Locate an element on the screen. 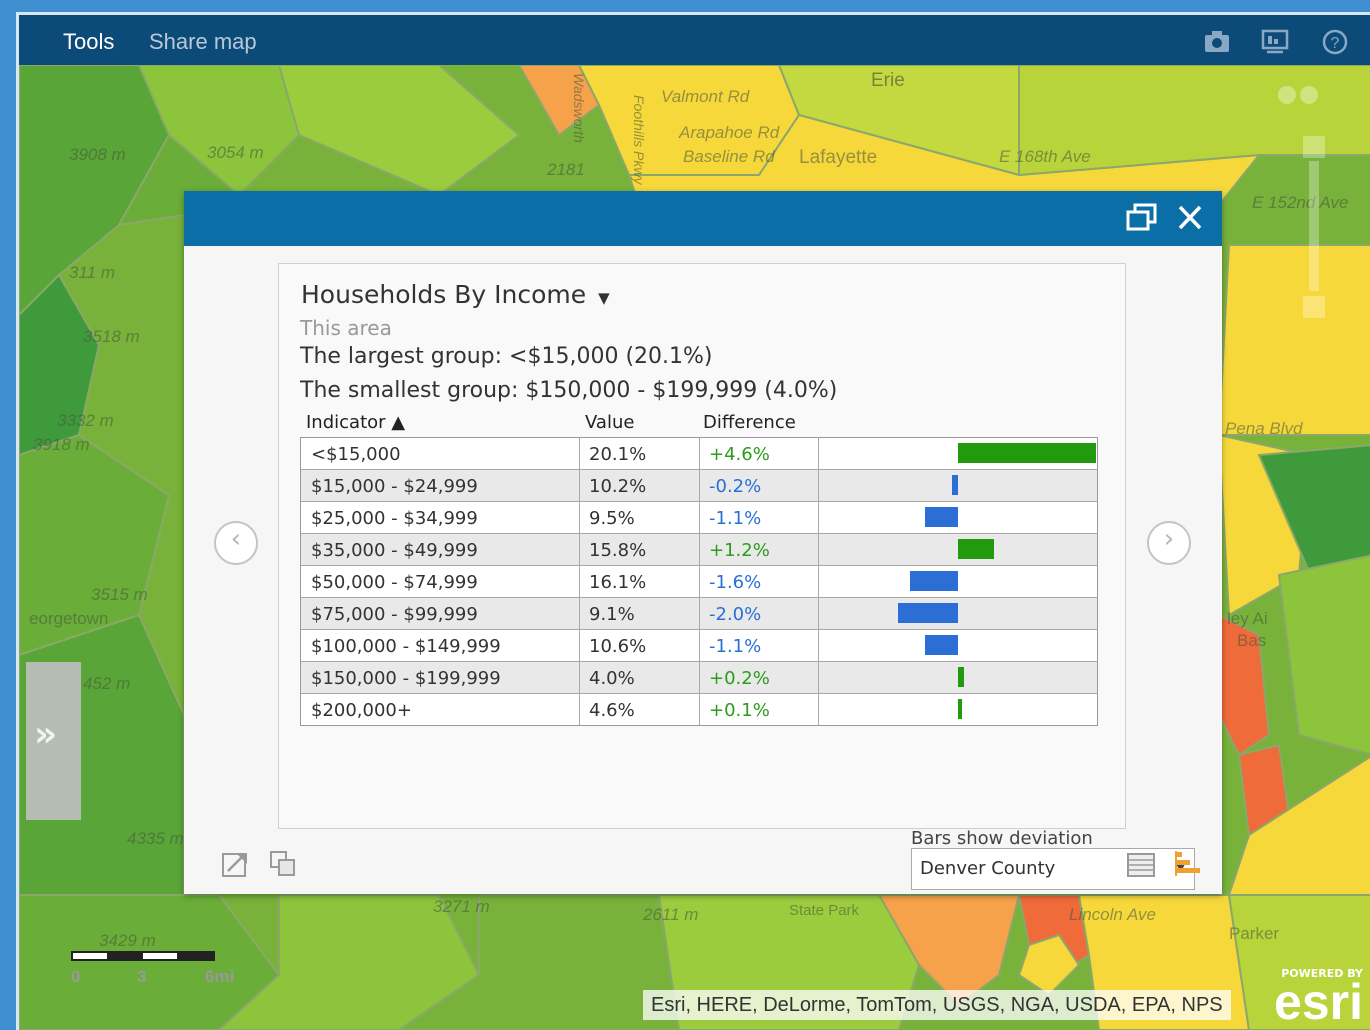 This screenshot has height=1030, width=1370. table-view-icon is located at coordinates (1141, 864).